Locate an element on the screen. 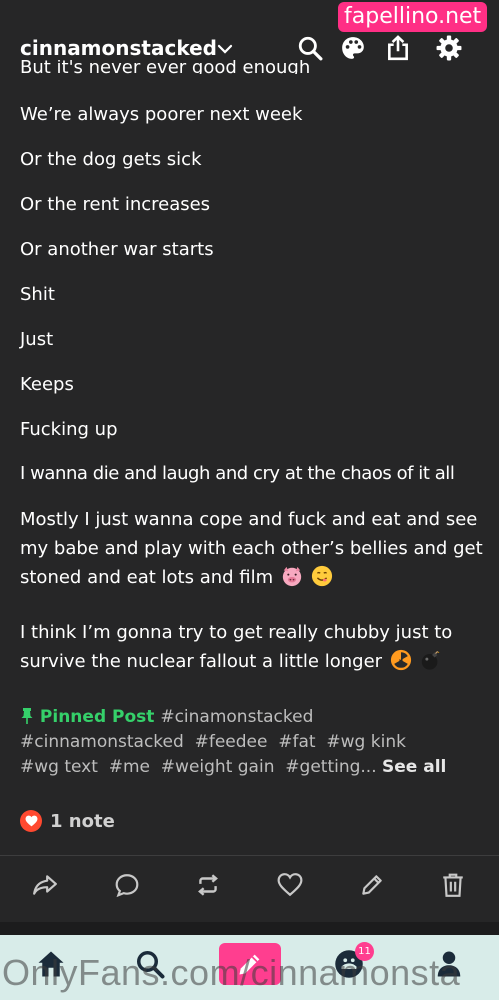 This screenshot has width=499, height=1000. post-line: Or the dog gets sick is located at coordinates (111, 159).